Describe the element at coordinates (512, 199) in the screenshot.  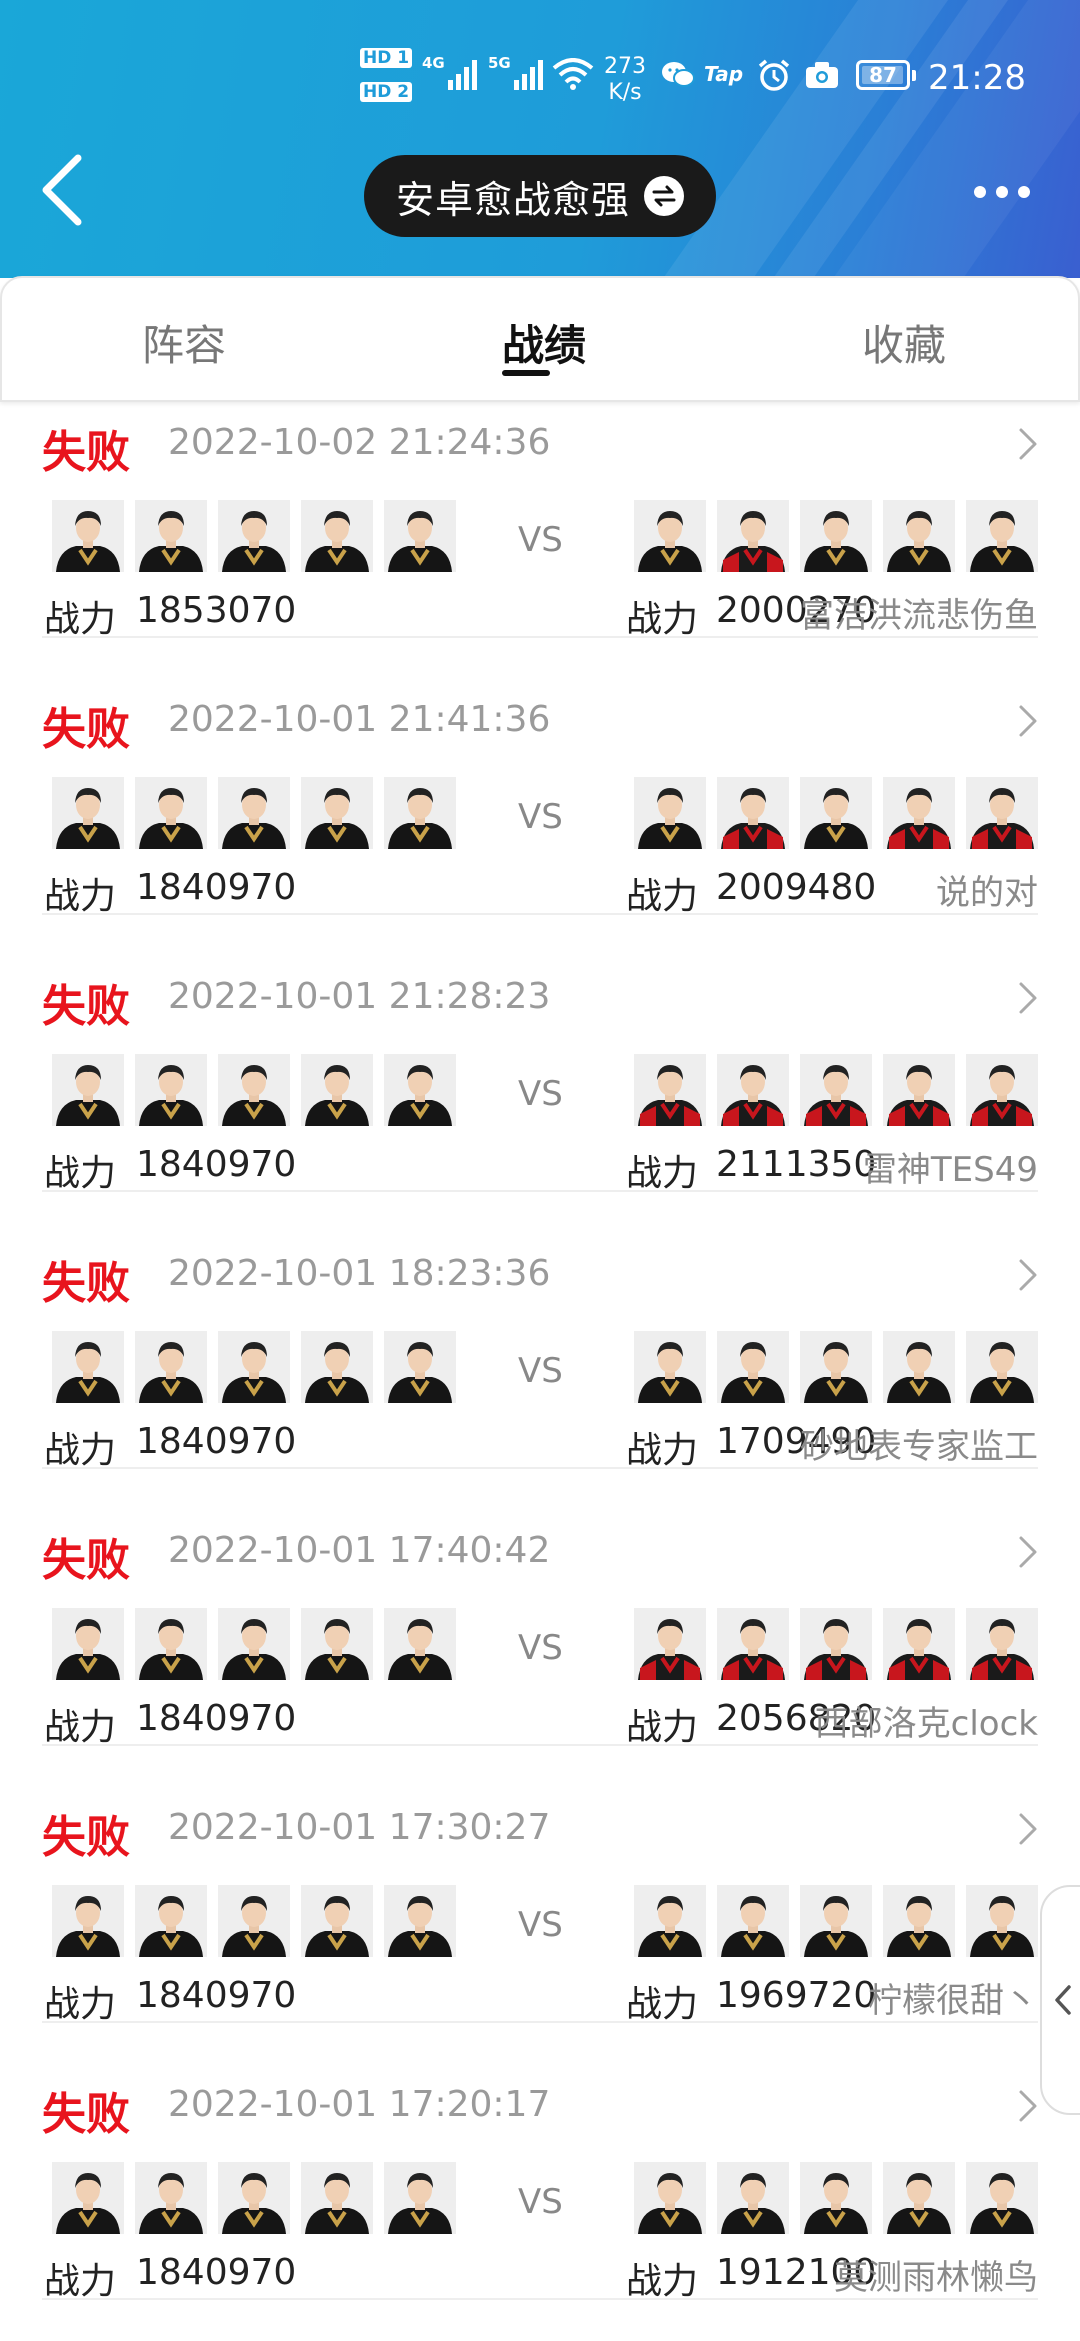
I see `account-title: 安卓愈战愈强` at that location.